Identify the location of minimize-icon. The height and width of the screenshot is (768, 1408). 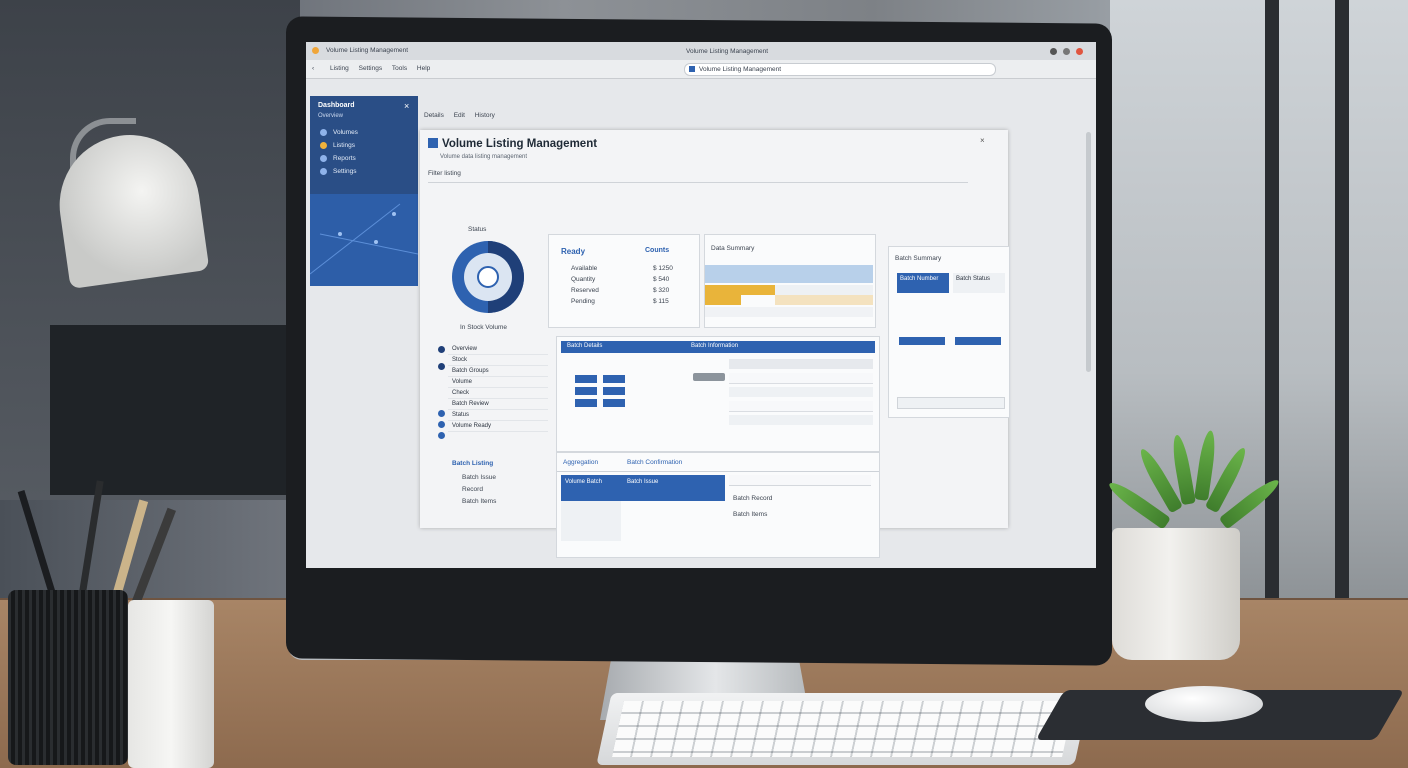
(1053, 51).